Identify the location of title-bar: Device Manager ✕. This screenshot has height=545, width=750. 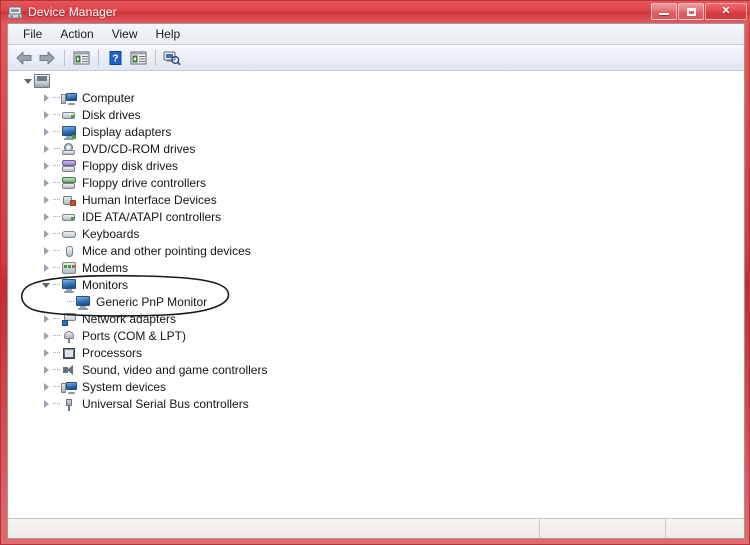
(375, 12).